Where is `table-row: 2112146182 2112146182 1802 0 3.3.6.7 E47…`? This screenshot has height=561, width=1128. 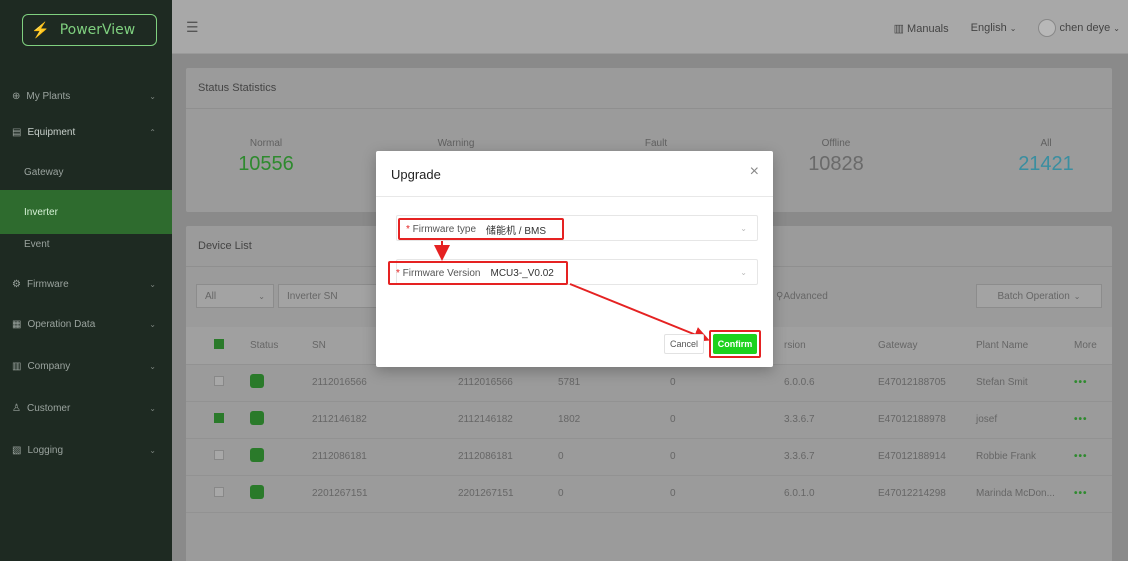
table-row: 2112146182 2112146182 1802 0 3.3.6.7 E47… is located at coordinates (649, 420).